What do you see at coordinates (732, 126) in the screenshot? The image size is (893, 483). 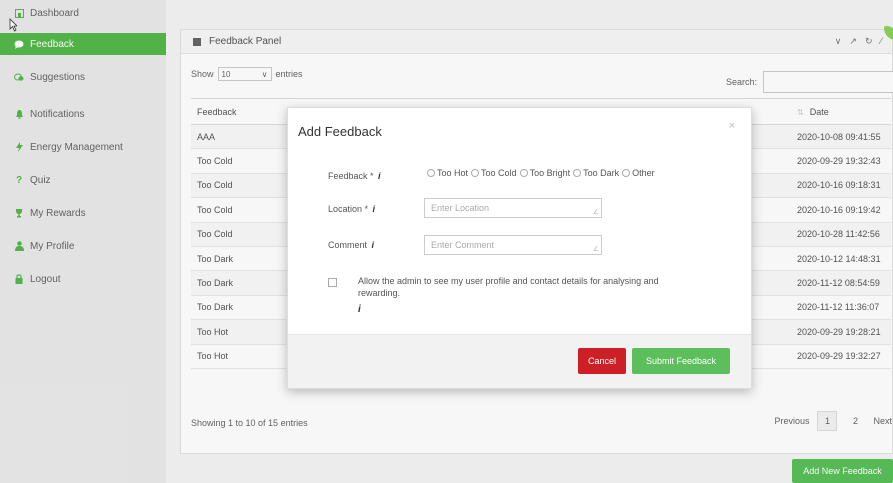 I see `close-icon: ×` at bounding box center [732, 126].